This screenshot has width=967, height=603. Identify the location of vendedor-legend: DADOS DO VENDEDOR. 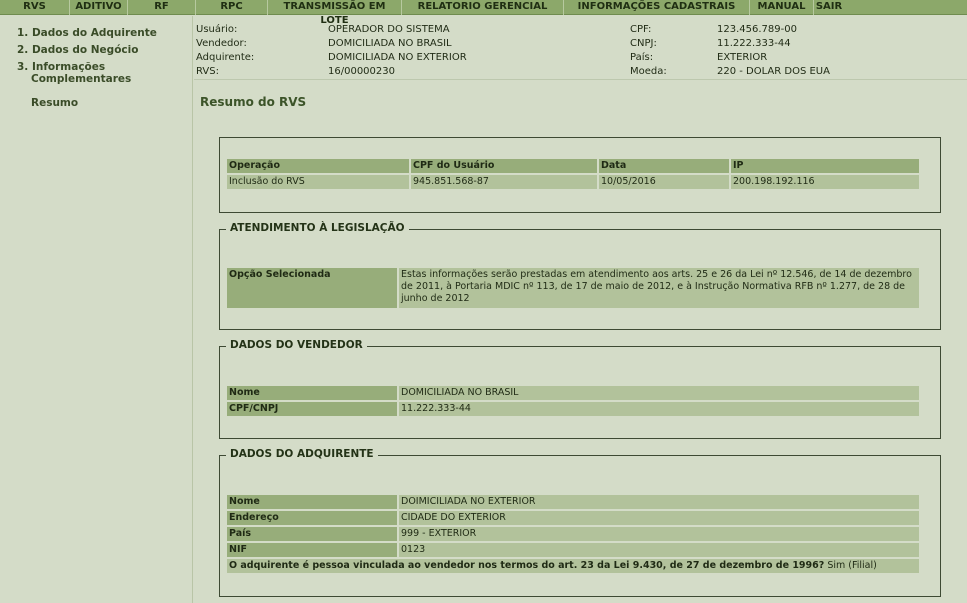
(296, 345).